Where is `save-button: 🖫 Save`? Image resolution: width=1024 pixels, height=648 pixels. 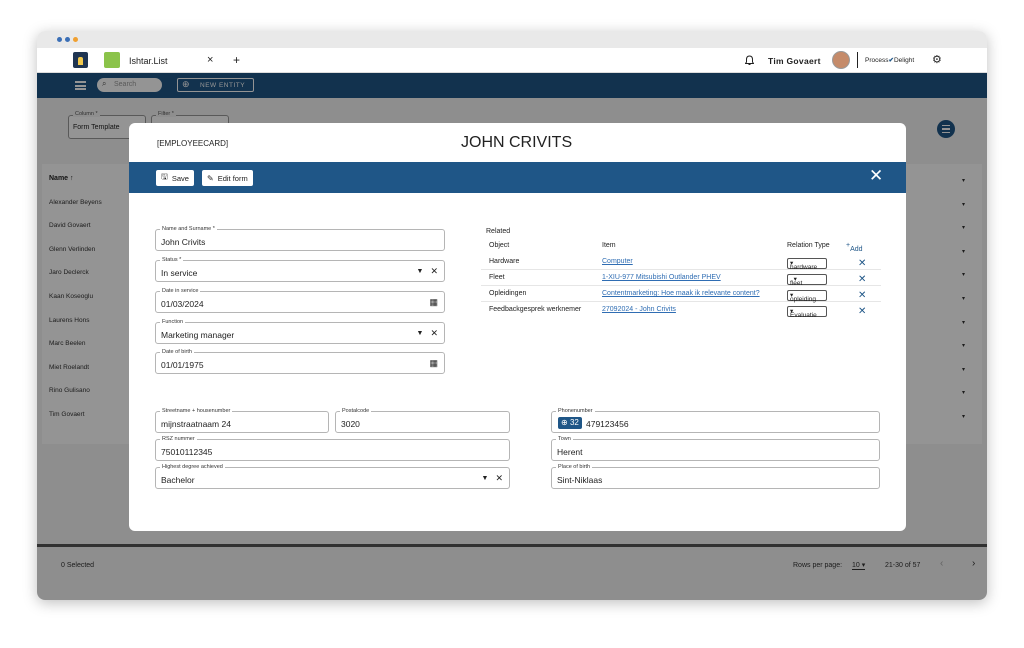
save-button: 🖫 Save is located at coordinates (175, 178).